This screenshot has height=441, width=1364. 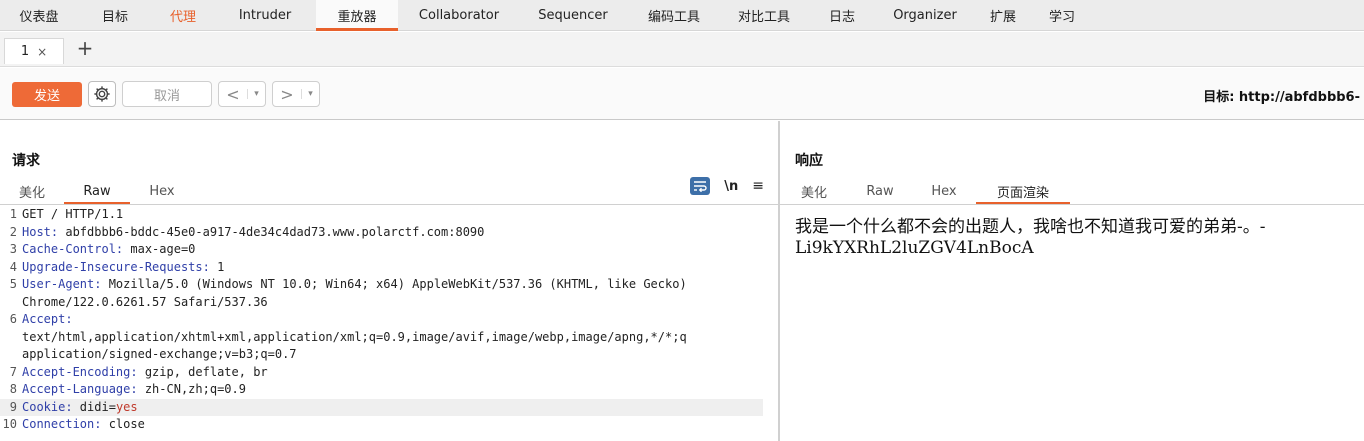 What do you see at coordinates (944, 191) in the screenshot?
I see `response-tab-hex: Hex` at bounding box center [944, 191].